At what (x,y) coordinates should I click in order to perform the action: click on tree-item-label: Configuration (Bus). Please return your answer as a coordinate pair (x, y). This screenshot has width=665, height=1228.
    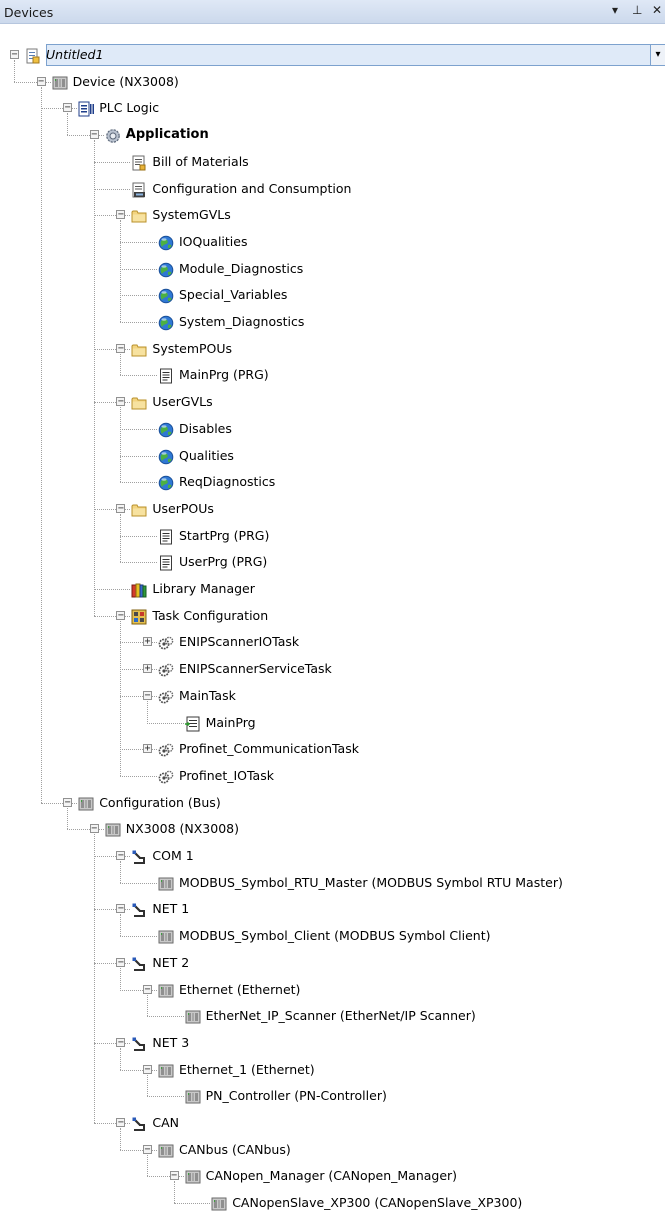
    Looking at the image, I should click on (160, 802).